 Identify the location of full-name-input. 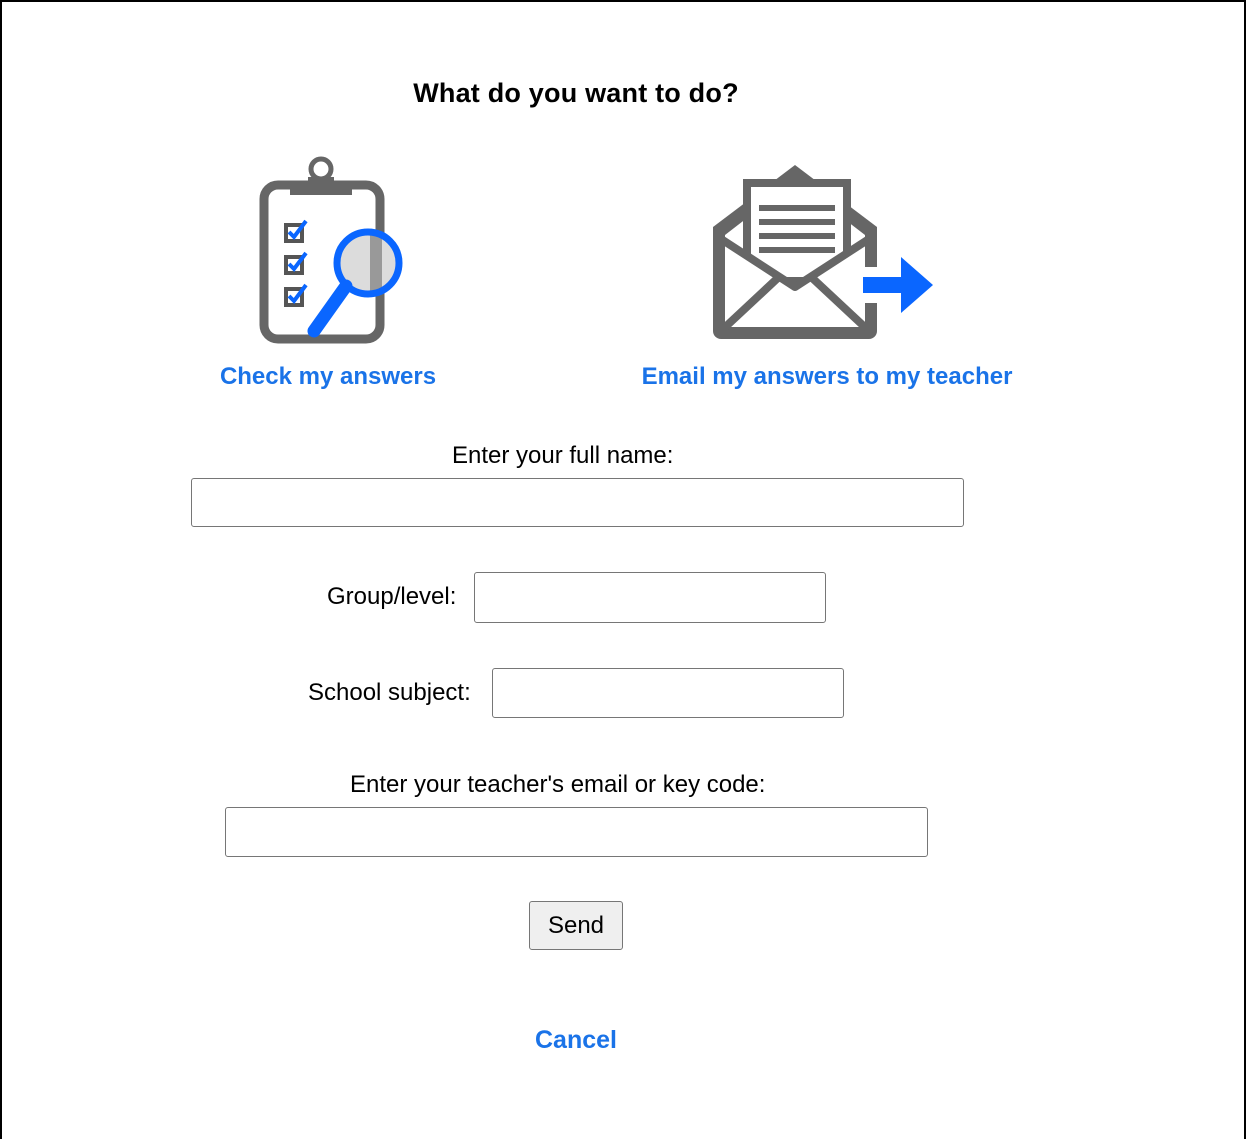
(577, 502).